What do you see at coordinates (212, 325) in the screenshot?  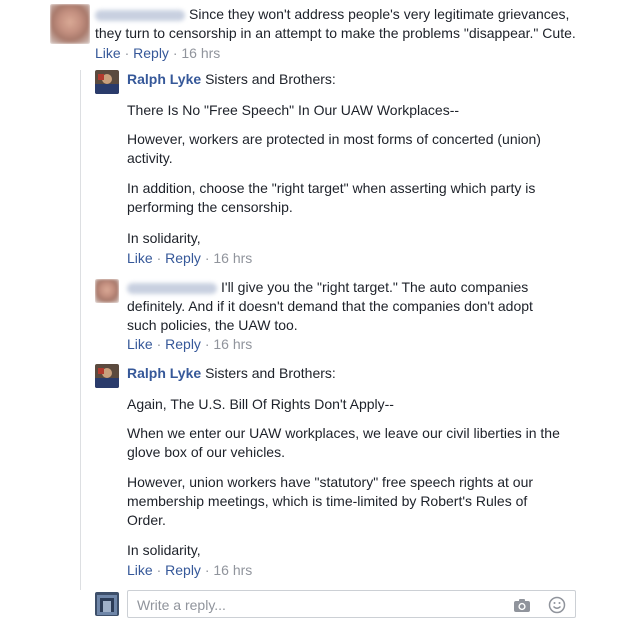 I see `reply-line: such policies, the UAW too.` at bounding box center [212, 325].